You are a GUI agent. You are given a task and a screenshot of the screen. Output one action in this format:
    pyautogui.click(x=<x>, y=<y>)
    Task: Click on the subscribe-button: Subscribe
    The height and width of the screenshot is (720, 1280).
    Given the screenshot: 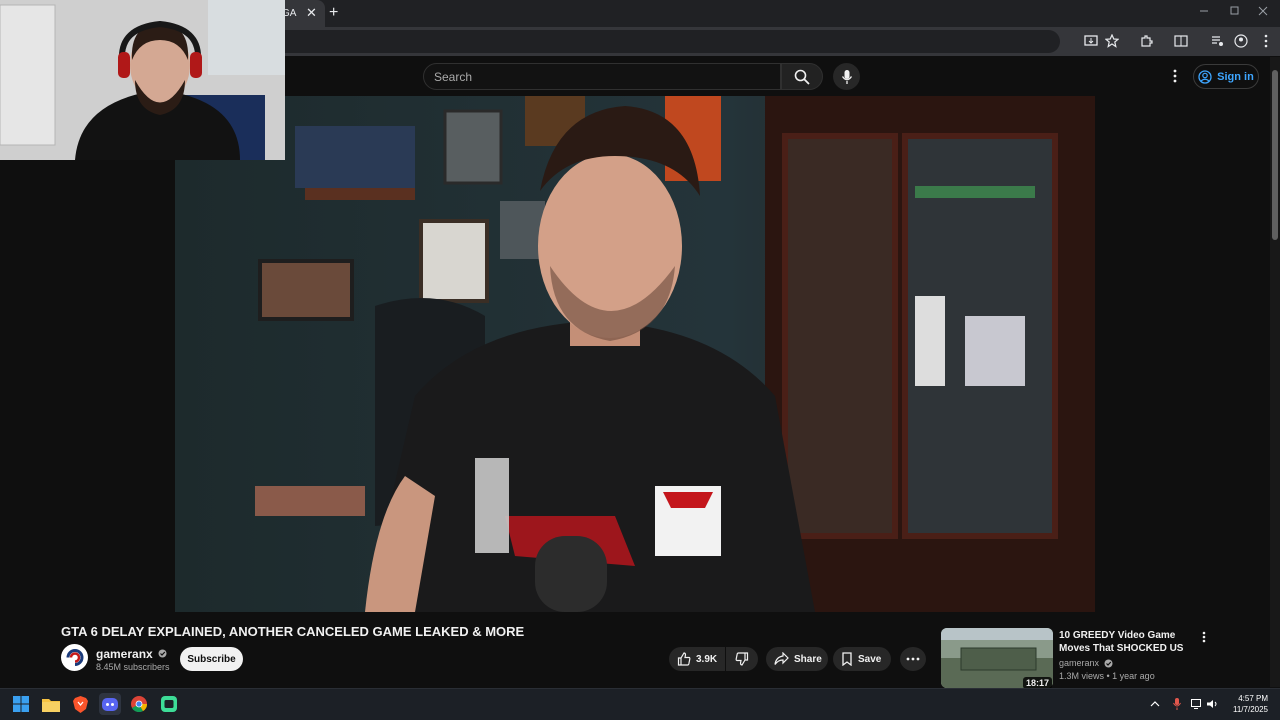 What is the action you would take?
    pyautogui.click(x=211, y=659)
    